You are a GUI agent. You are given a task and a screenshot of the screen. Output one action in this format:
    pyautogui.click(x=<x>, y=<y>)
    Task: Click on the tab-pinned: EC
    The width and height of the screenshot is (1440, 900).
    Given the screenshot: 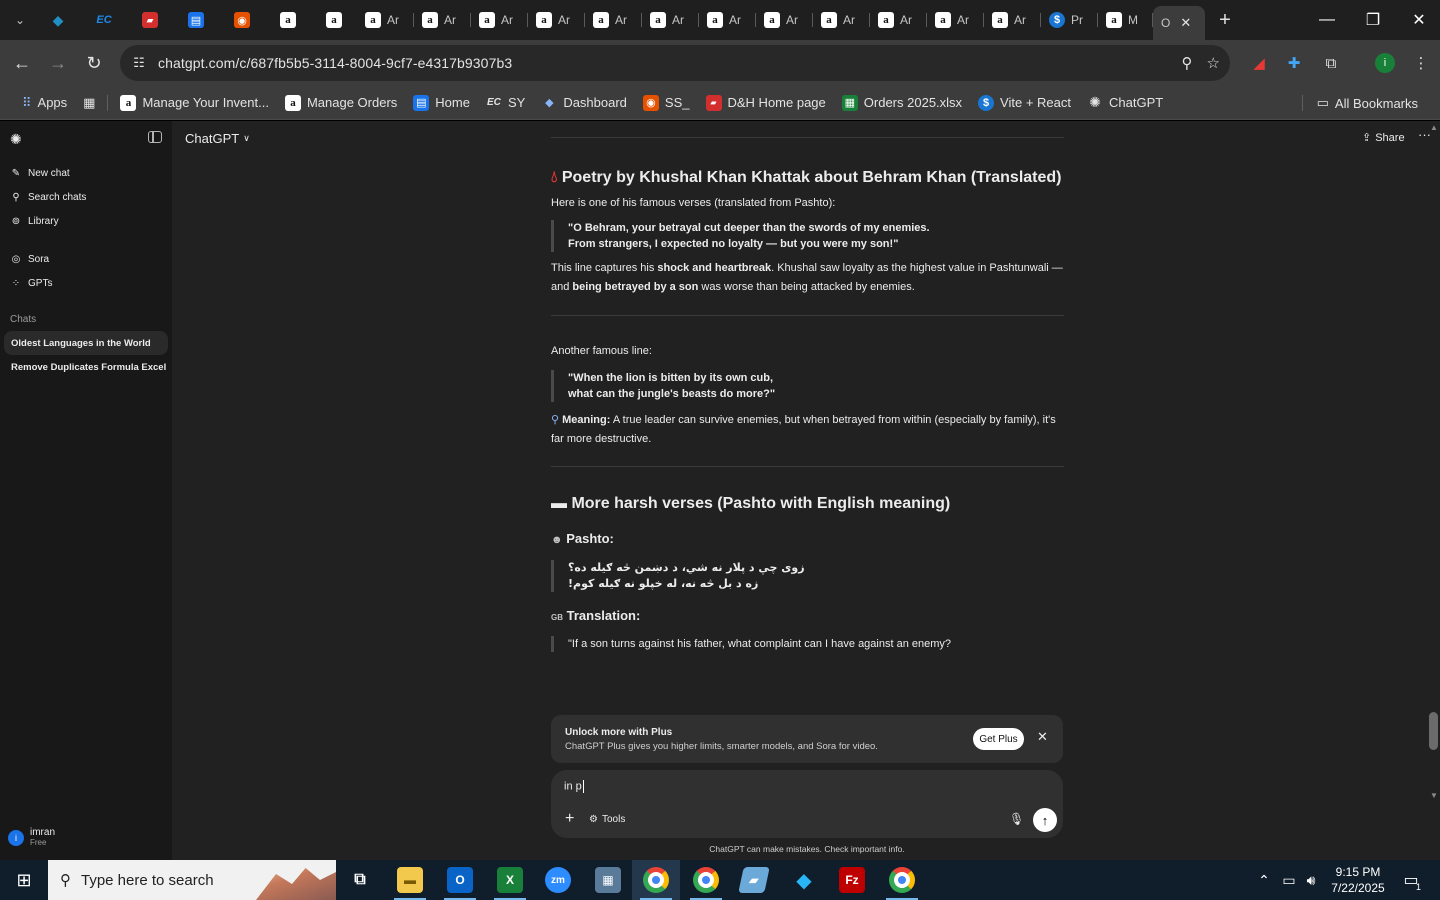 What is the action you would take?
    pyautogui.click(x=104, y=20)
    